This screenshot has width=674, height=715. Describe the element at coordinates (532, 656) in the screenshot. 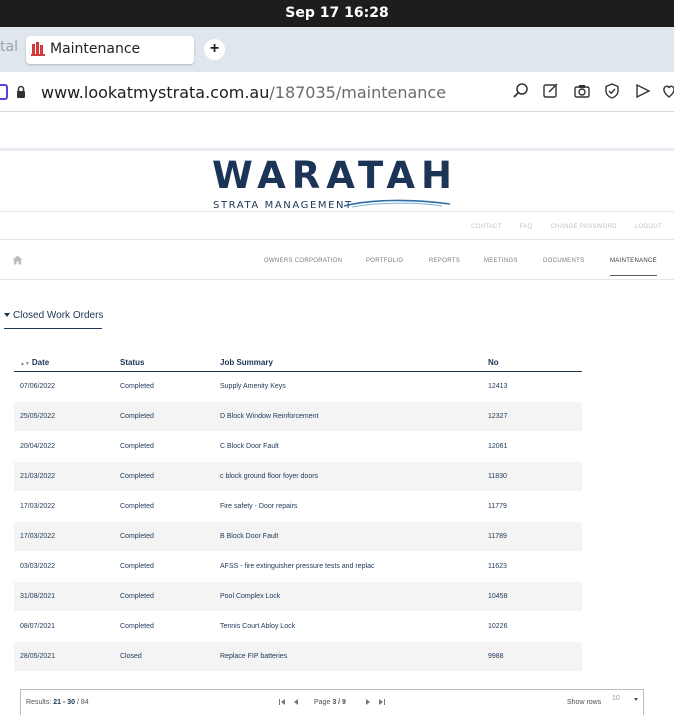

I see `cell-no: 9988` at that location.